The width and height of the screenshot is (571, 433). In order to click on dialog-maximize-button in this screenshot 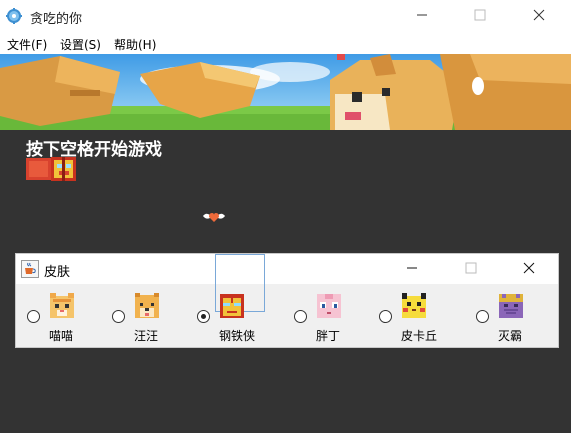, I will do `click(471, 269)`.